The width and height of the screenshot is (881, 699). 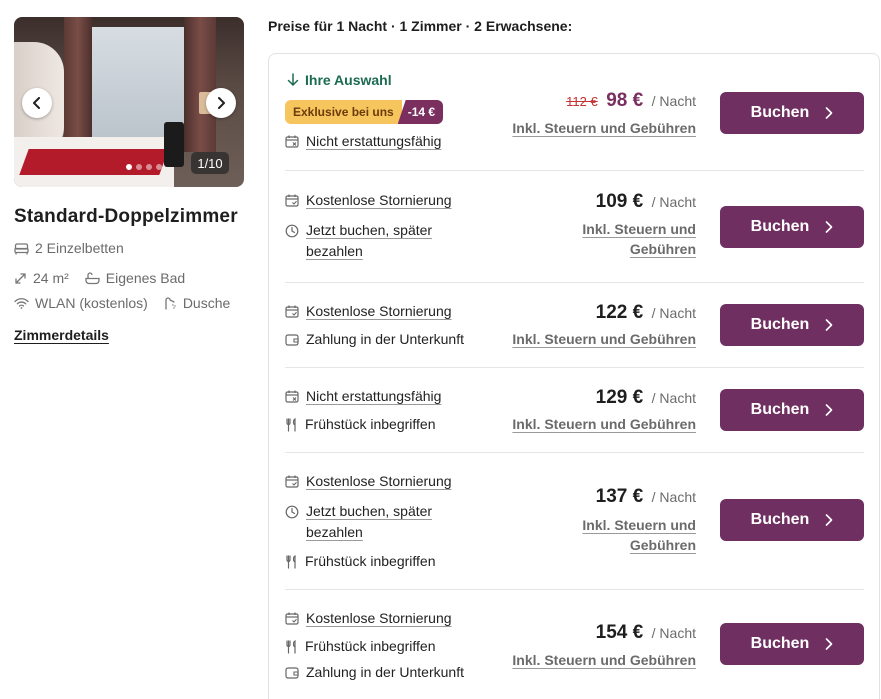 What do you see at coordinates (334, 532) in the screenshot?
I see `feature-label-line2: bezahlen` at bounding box center [334, 532].